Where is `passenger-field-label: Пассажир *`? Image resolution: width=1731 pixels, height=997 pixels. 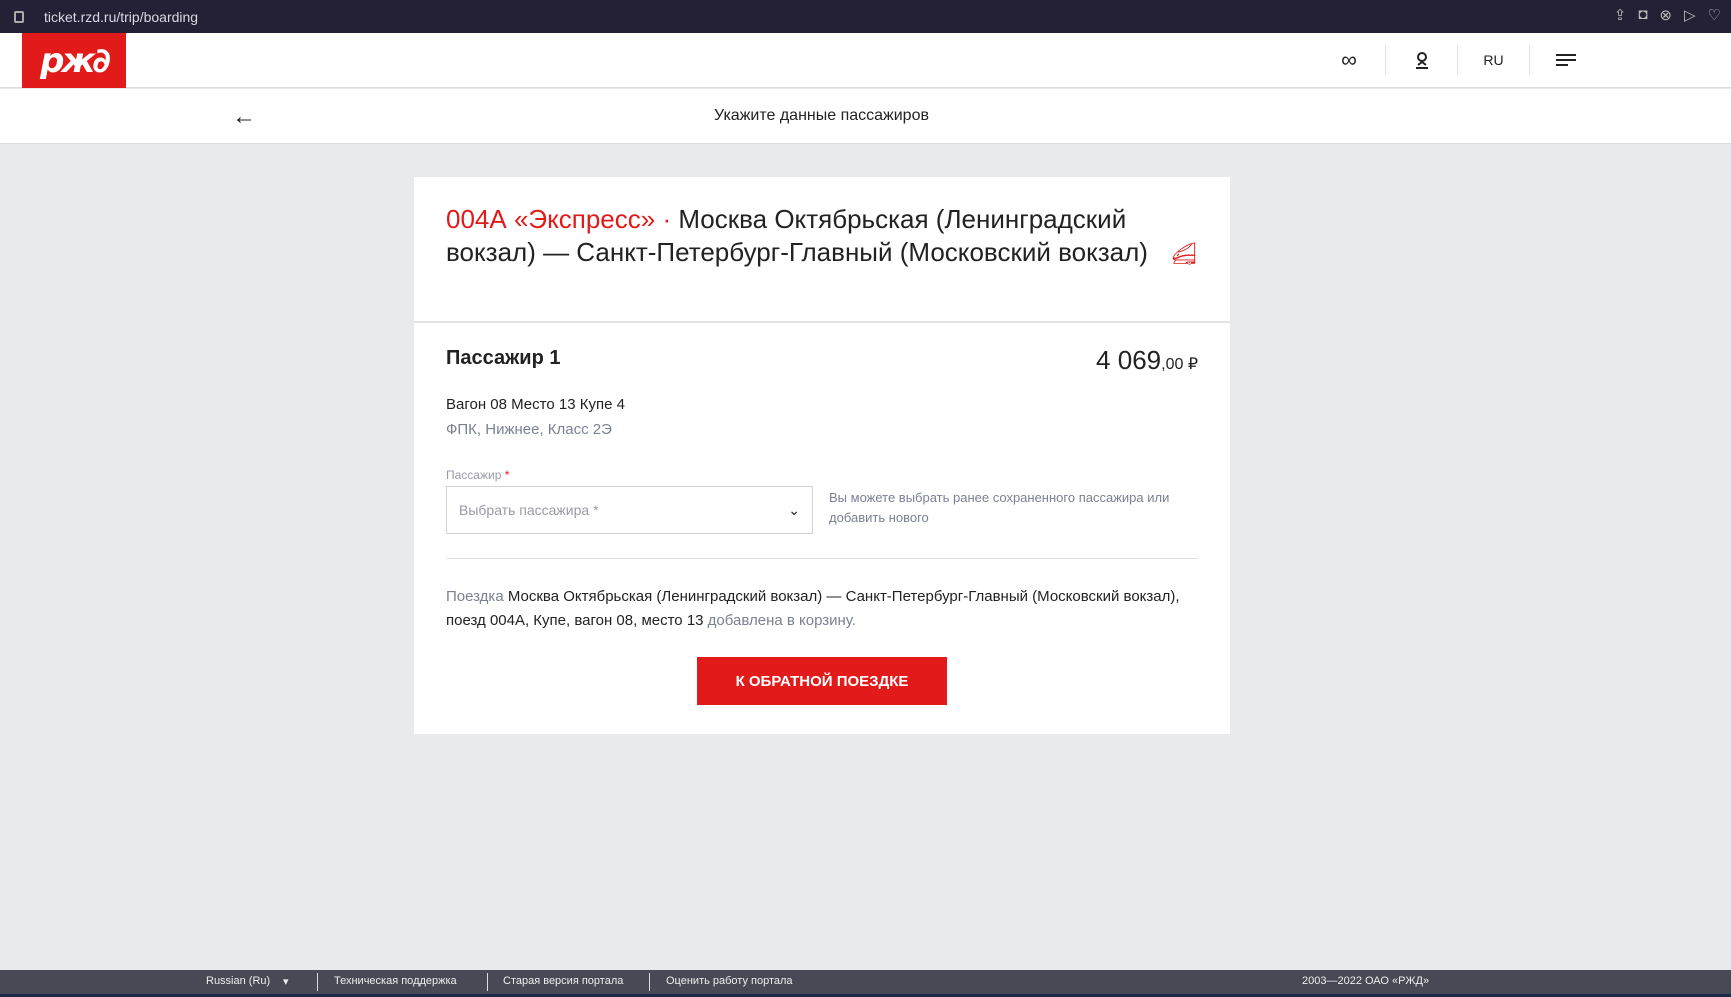 passenger-field-label: Пассажир * is located at coordinates (822, 475).